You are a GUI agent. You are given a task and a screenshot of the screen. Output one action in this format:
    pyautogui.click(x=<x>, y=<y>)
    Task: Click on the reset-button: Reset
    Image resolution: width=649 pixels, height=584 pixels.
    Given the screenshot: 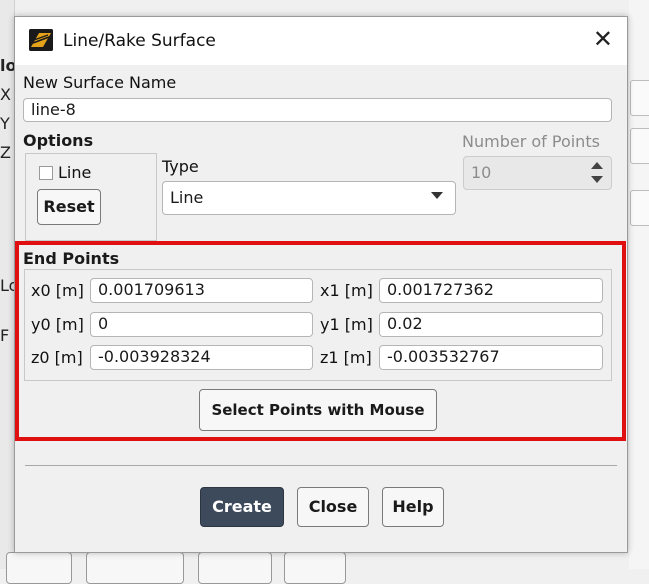 What is the action you would take?
    pyautogui.click(x=69, y=207)
    